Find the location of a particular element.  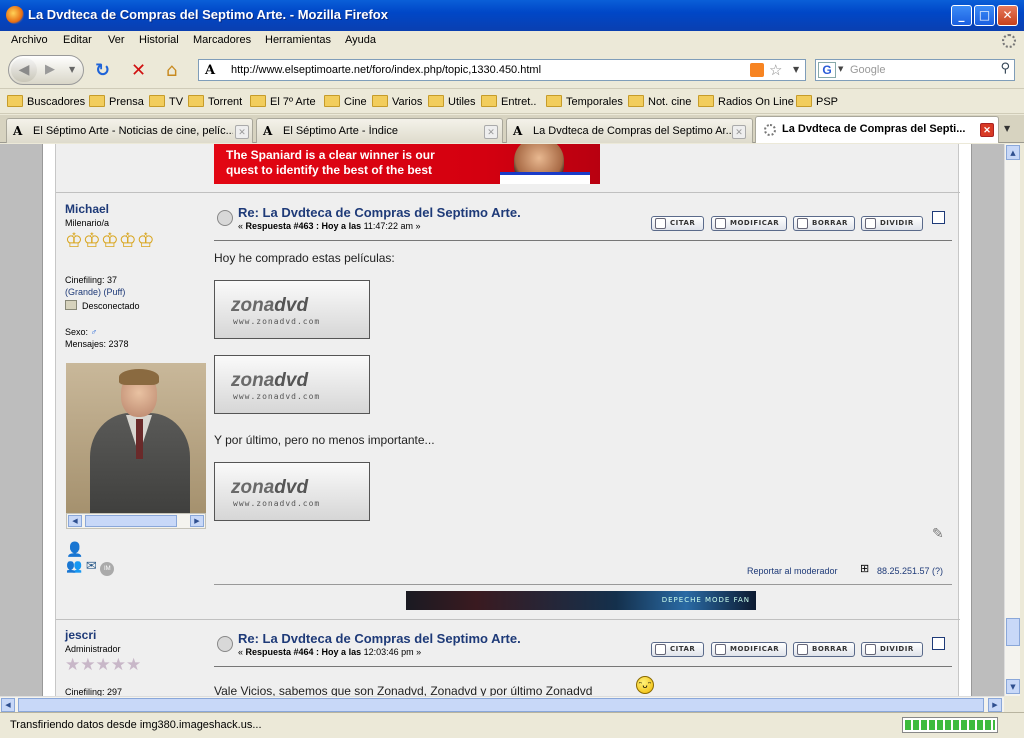

user-actions-icons: 👥 ✉ IM is located at coordinates (90, 567).